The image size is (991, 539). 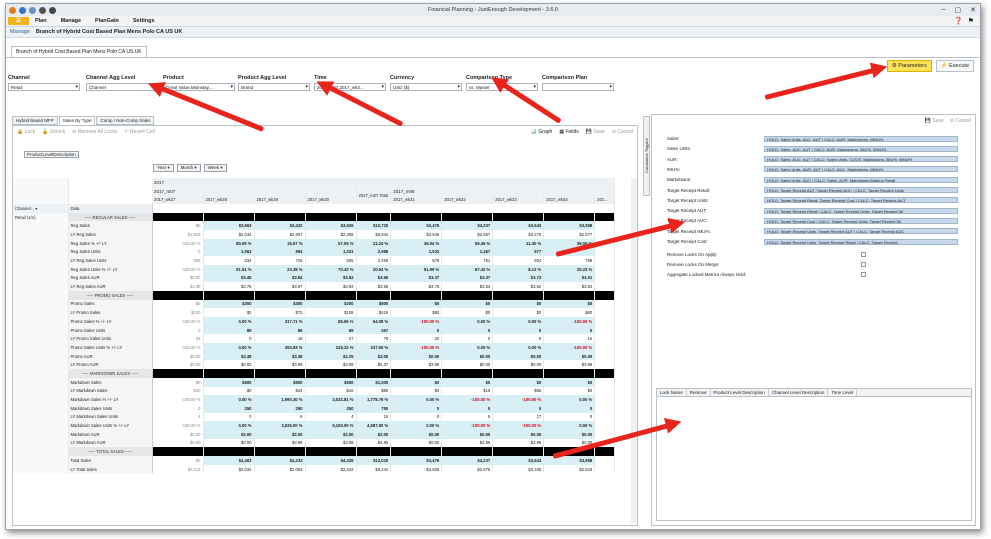 I want to click on data-cell: $2,034, so click(x=229, y=469).